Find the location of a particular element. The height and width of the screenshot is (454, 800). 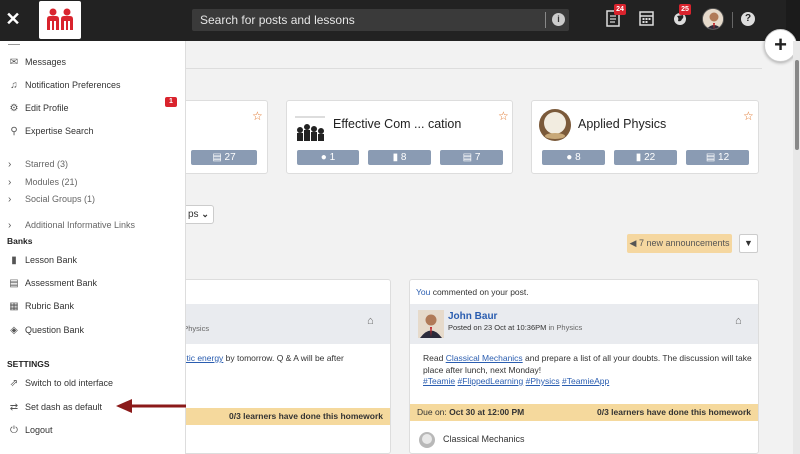

sidebar-item-edit-profile: ⚙ Edit Profile is located at coordinates (38, 108).